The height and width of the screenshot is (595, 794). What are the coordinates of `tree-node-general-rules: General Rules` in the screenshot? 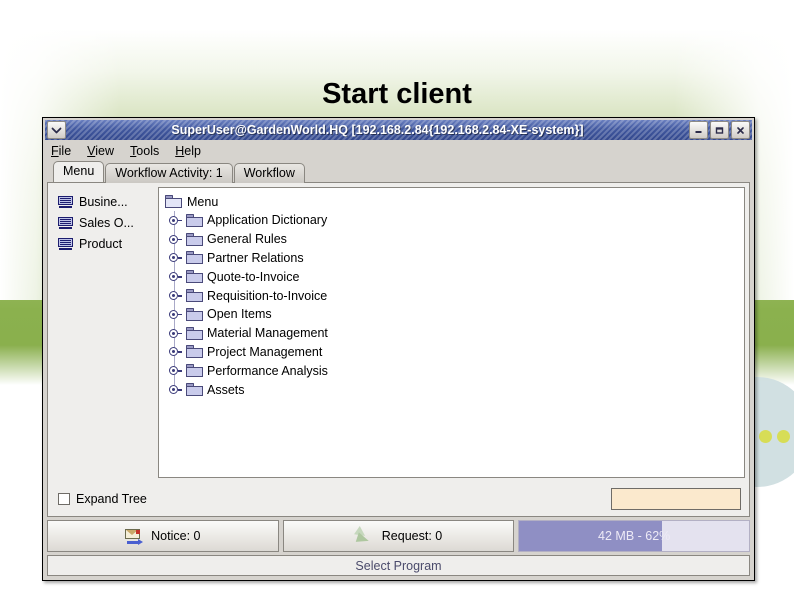 It's located at (456, 239).